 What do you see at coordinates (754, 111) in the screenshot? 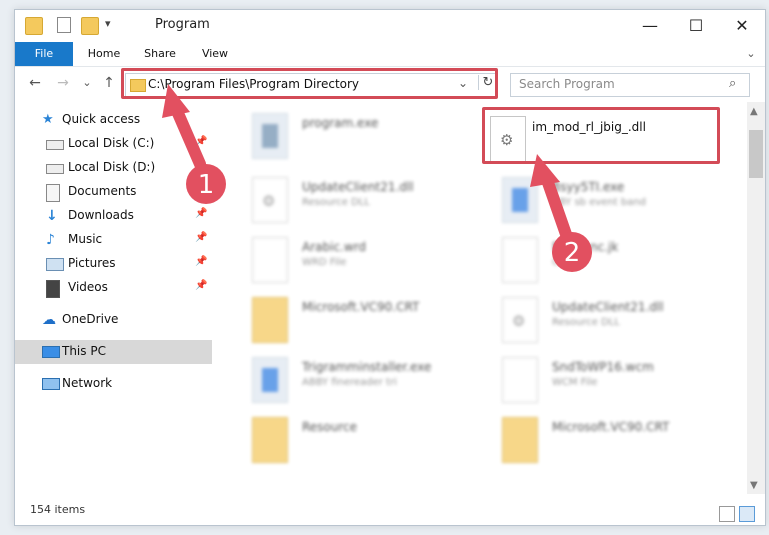
I see `scroll-up-icon: ▲` at bounding box center [754, 111].